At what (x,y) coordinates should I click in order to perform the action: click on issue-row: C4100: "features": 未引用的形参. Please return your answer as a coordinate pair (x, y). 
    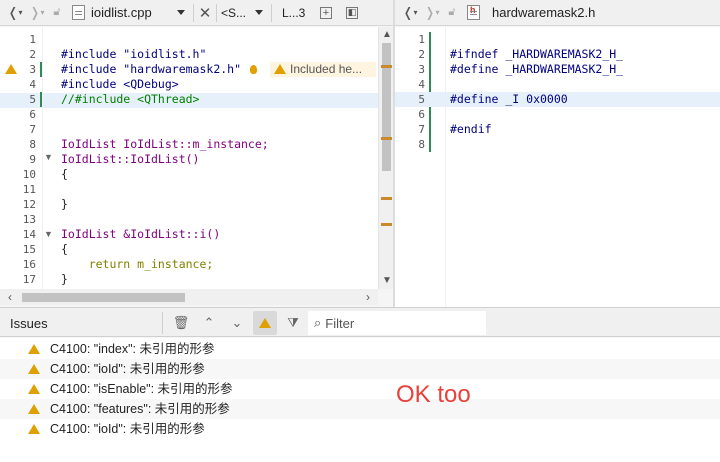
    Looking at the image, I should click on (360, 409).